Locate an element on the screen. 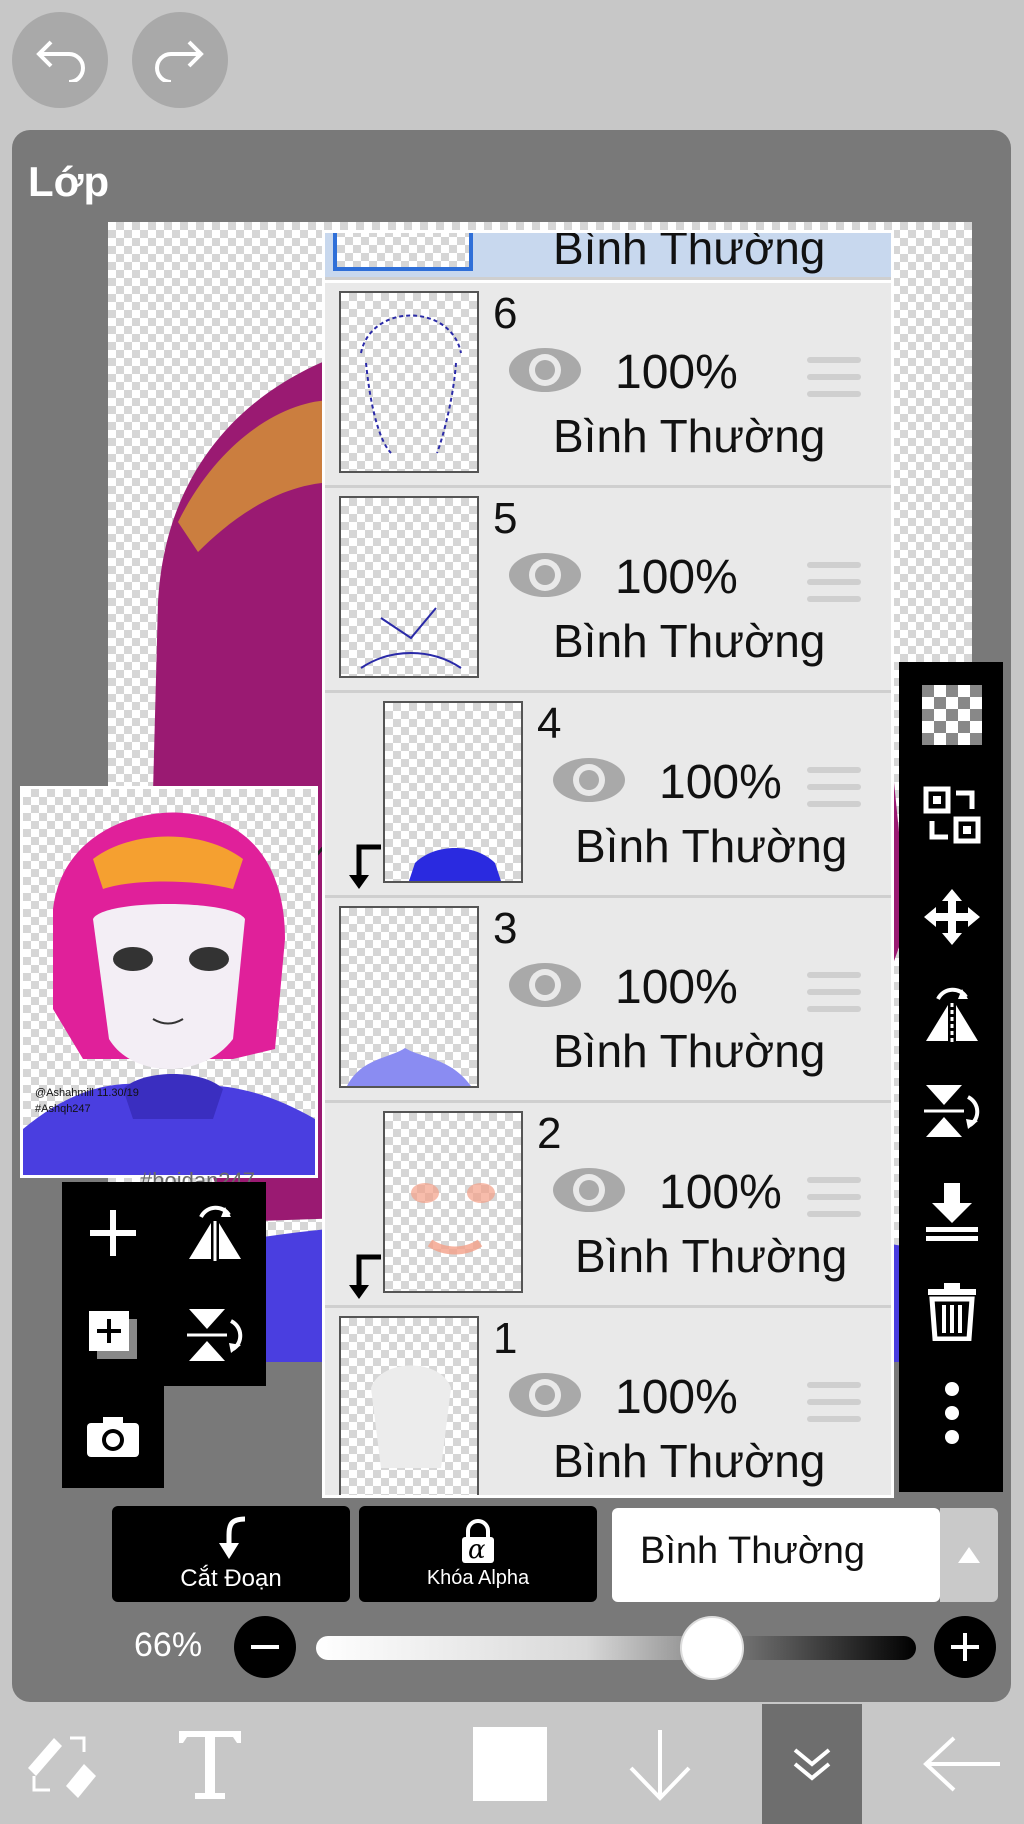  layer-row-selected: Bình Thường is located at coordinates (608, 255).